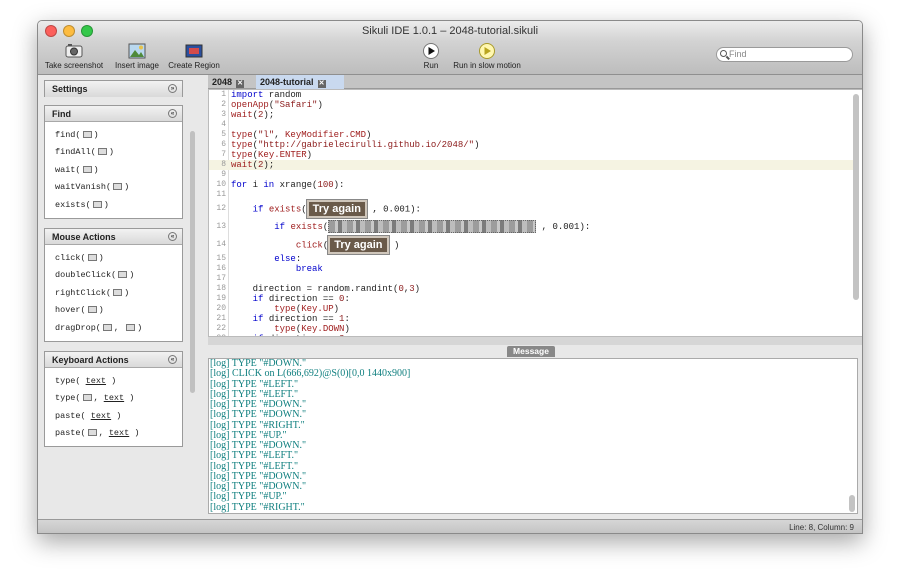 The height and width of the screenshot is (585, 900). What do you see at coordinates (172, 88) in the screenshot?
I see `expand-chevron-icon: »` at bounding box center [172, 88].